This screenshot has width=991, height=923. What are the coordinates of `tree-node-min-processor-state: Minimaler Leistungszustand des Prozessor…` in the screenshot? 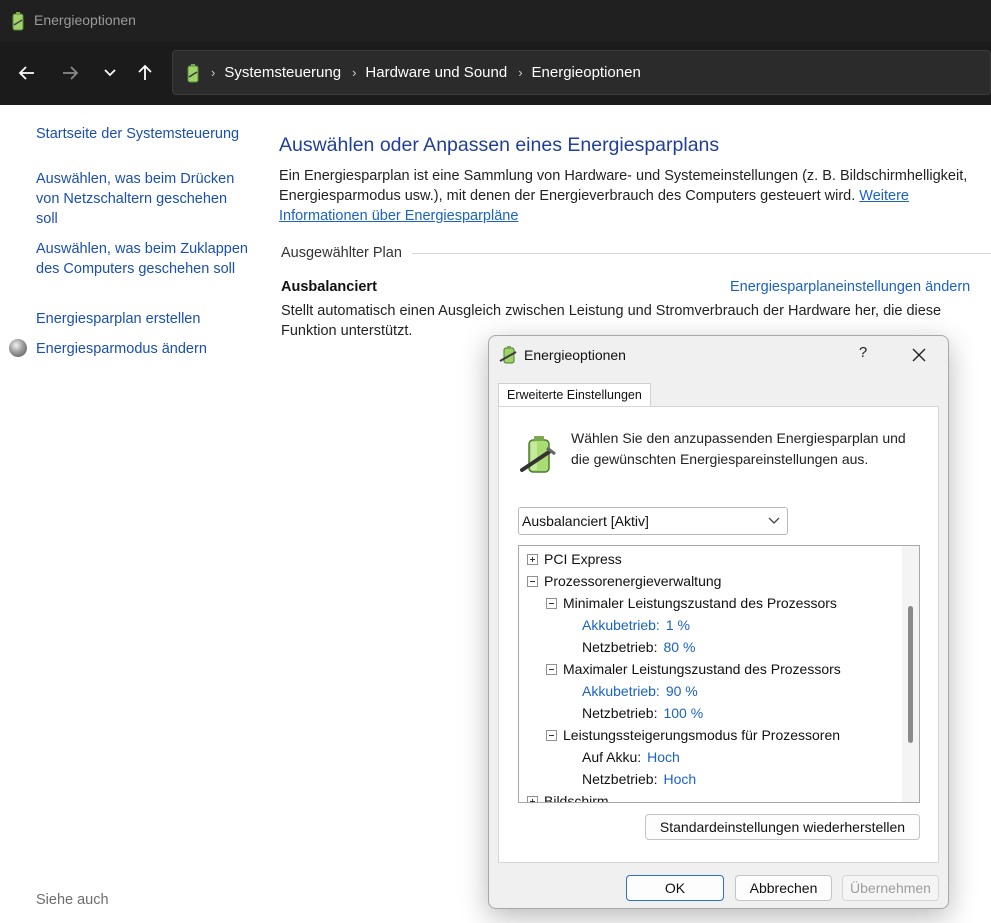 It's located at (691, 603).